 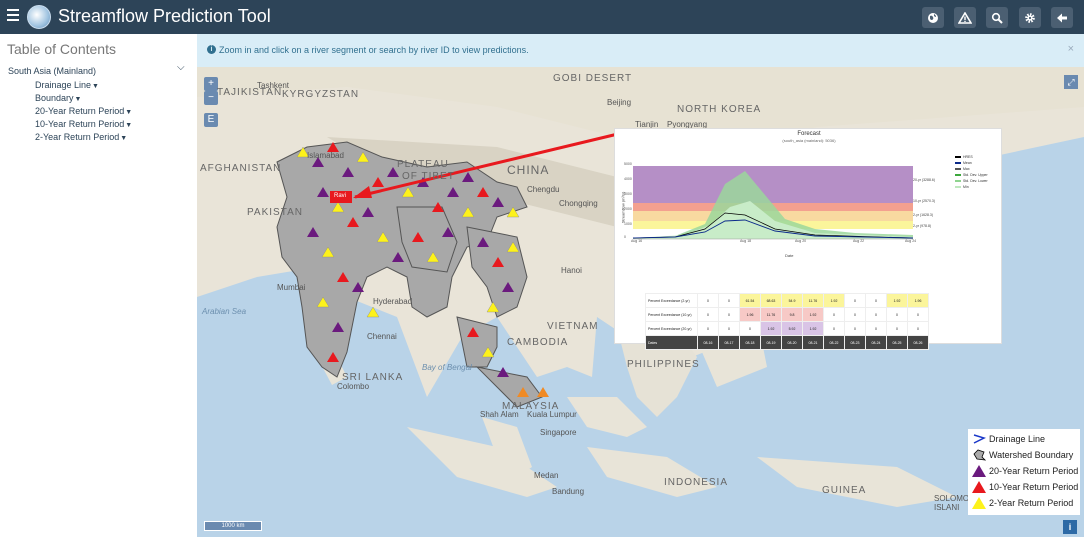 What do you see at coordinates (67, 85) in the screenshot?
I see `toc-item-drainage-line: Drainage Line▼` at bounding box center [67, 85].